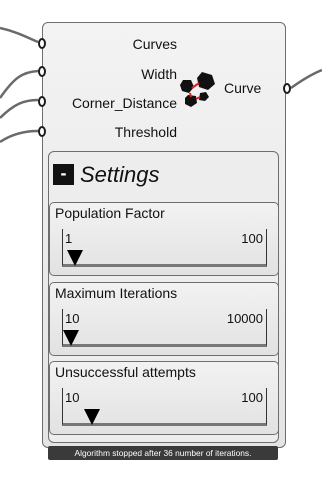  Describe the element at coordinates (19, 136) in the screenshot. I see `wire-threshold` at that location.